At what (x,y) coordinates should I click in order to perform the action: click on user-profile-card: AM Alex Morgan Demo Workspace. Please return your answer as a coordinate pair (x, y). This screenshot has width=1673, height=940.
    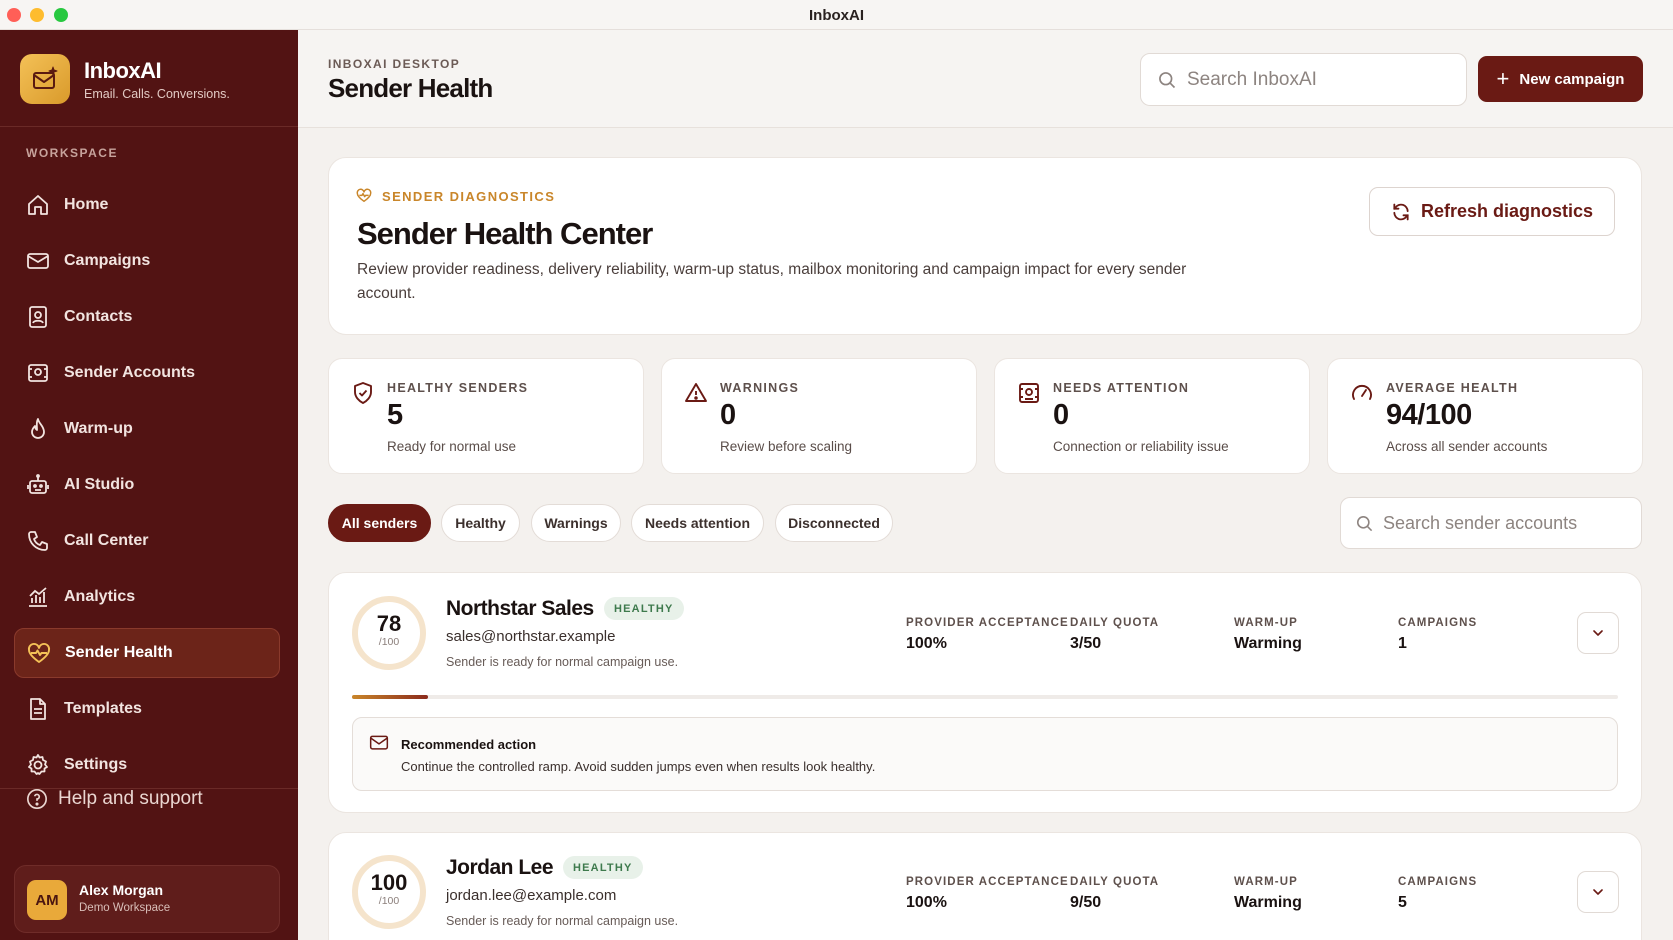
    Looking at the image, I should click on (147, 899).